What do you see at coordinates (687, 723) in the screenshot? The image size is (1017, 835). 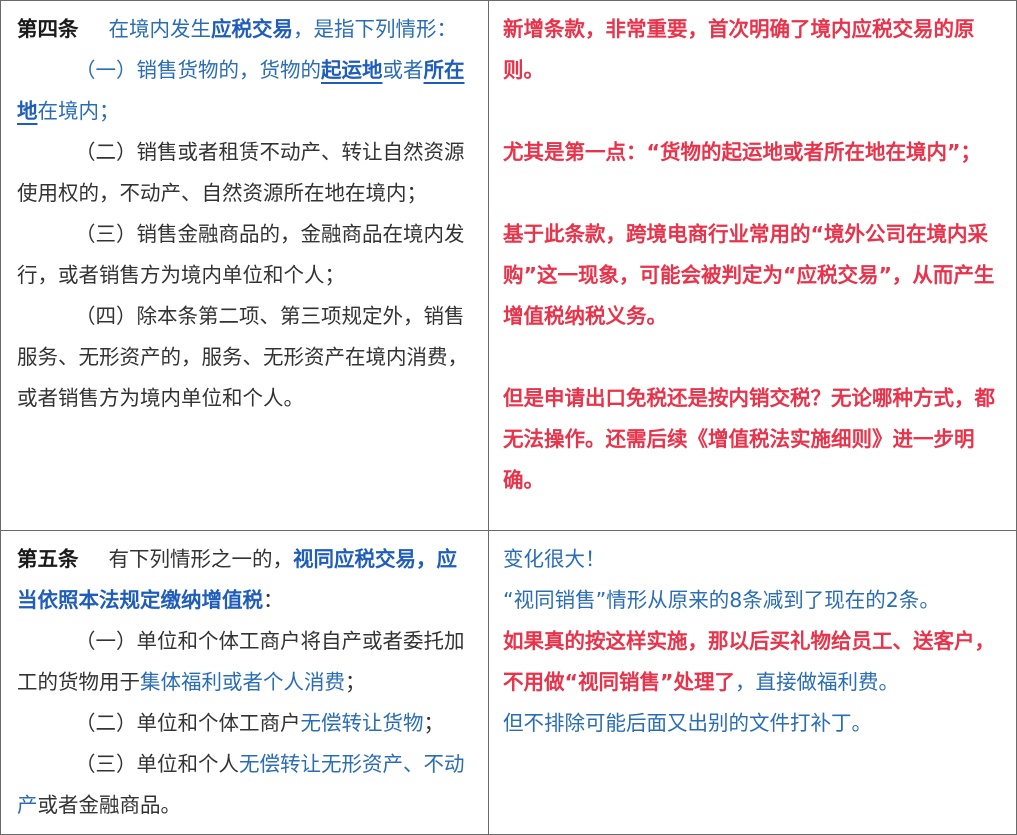 I see `comment-5-para-4: 但不排除可能后面又出别的文件打补丁。` at bounding box center [687, 723].